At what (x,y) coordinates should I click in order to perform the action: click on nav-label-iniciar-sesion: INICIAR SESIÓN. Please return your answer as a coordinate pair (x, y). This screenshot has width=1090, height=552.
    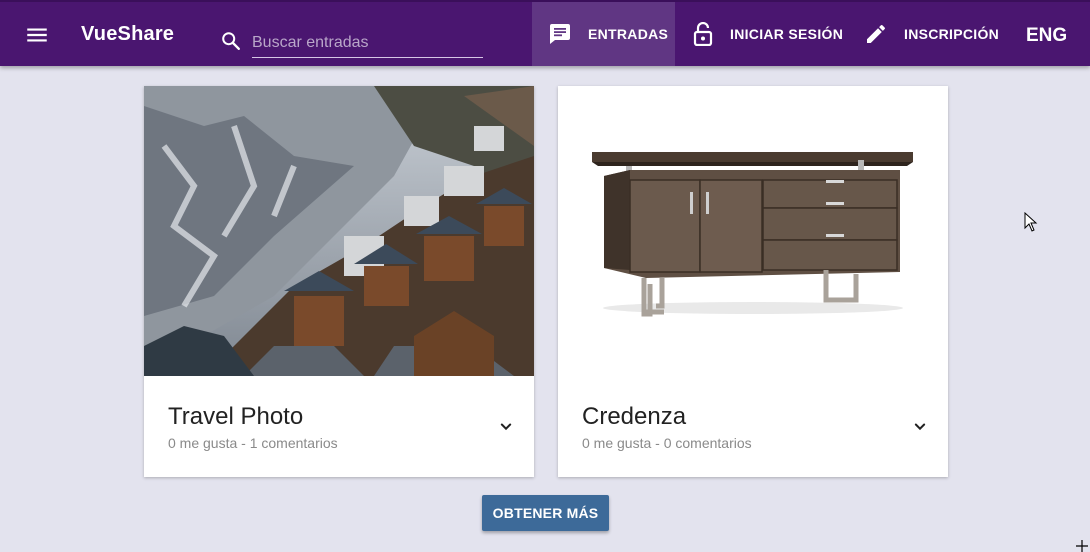
    Looking at the image, I should click on (787, 34).